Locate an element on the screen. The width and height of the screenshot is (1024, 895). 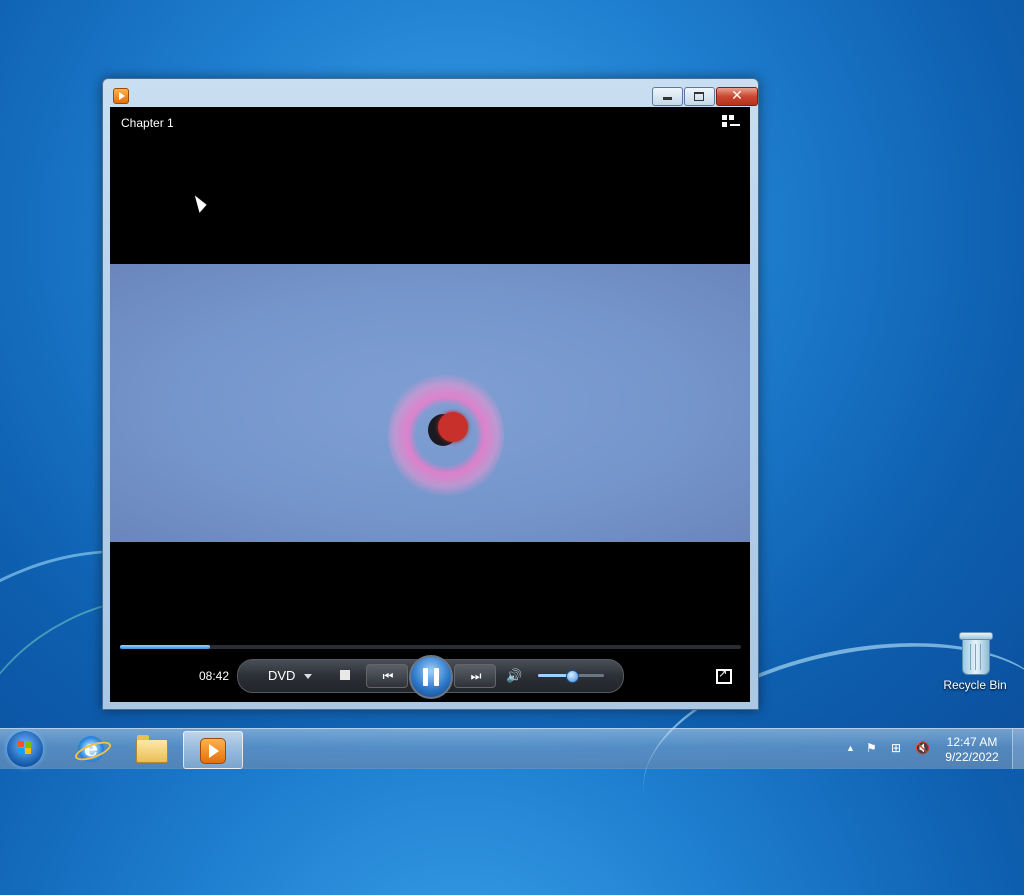
chapter-title: Chapter 1 is located at coordinates (147, 123).